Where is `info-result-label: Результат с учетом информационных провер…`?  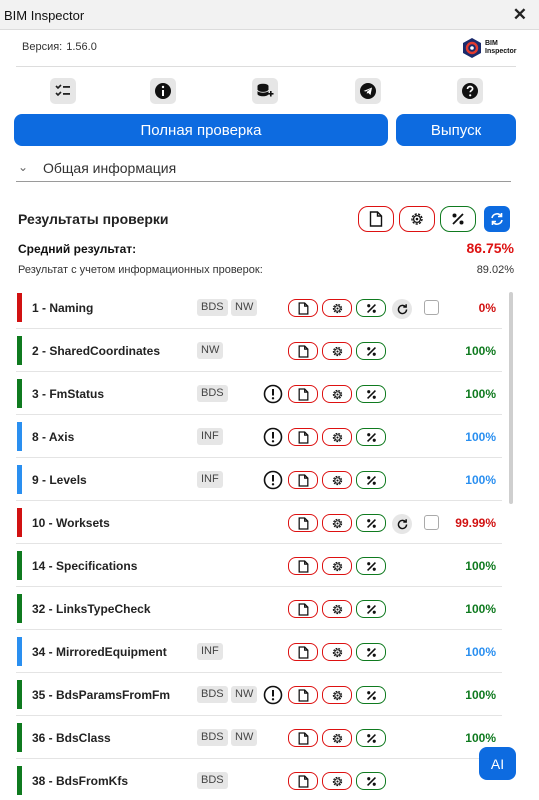 info-result-label: Результат с учетом информационных провер… is located at coordinates (140, 270).